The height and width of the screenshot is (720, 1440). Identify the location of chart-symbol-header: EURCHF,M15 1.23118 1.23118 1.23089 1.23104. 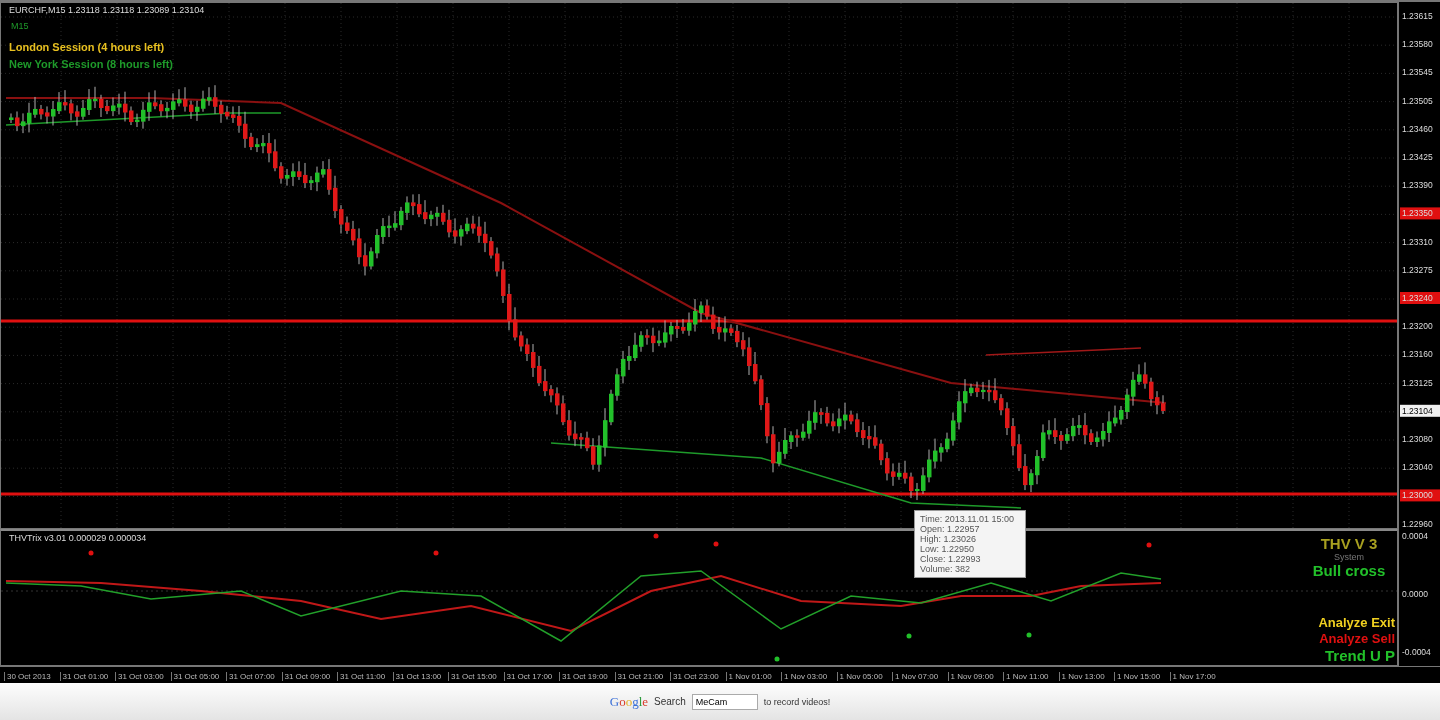
(107, 10).